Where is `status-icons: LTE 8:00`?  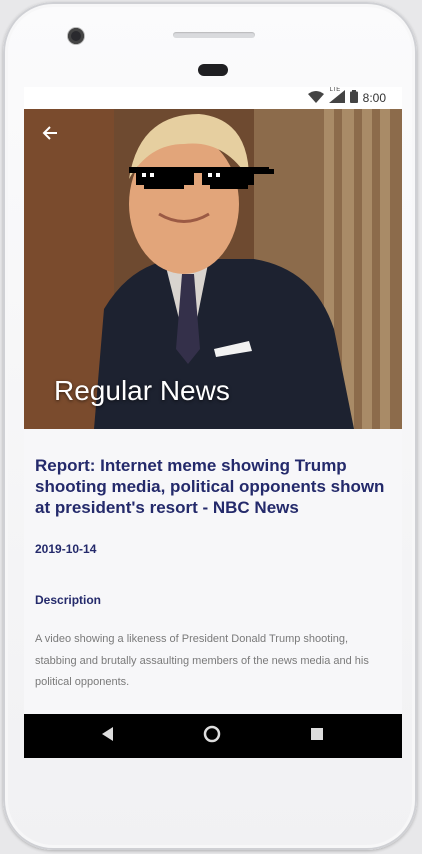 status-icons: LTE 8:00 is located at coordinates (346, 96).